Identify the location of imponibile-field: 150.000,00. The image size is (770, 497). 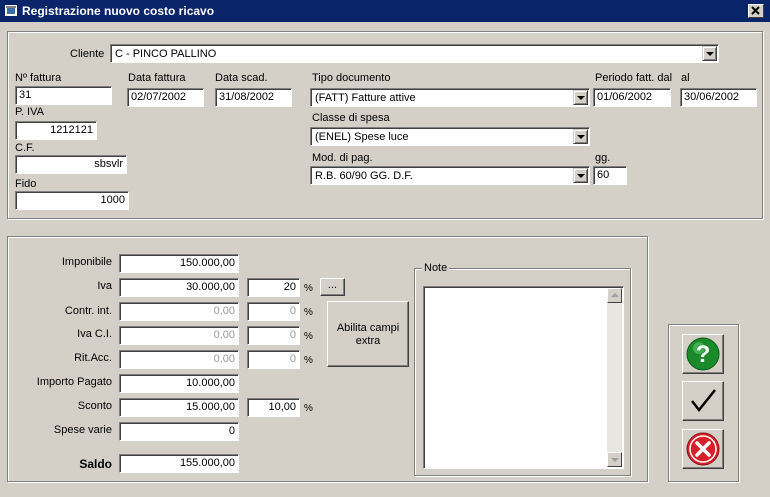
(179, 263).